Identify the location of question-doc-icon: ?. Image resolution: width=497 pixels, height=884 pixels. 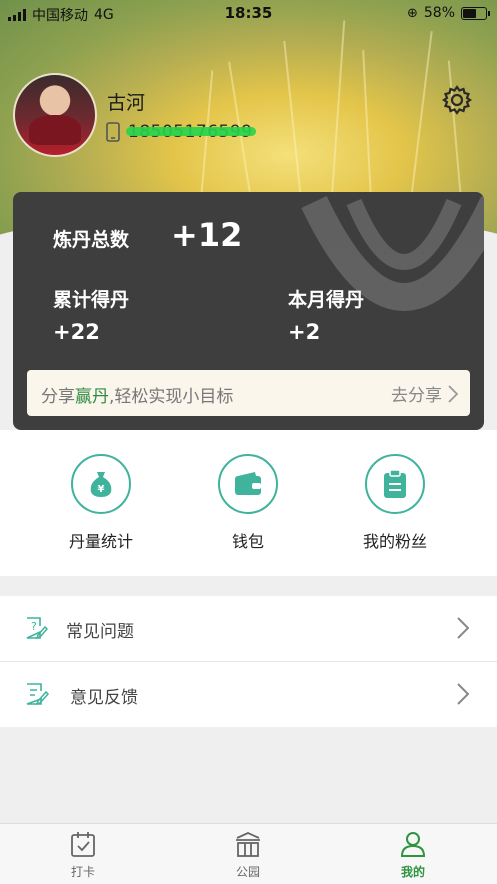
(37, 628).